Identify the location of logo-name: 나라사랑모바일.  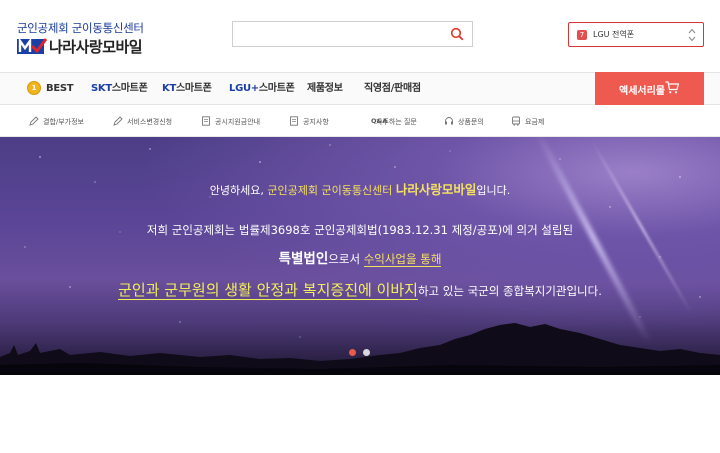
(96, 47).